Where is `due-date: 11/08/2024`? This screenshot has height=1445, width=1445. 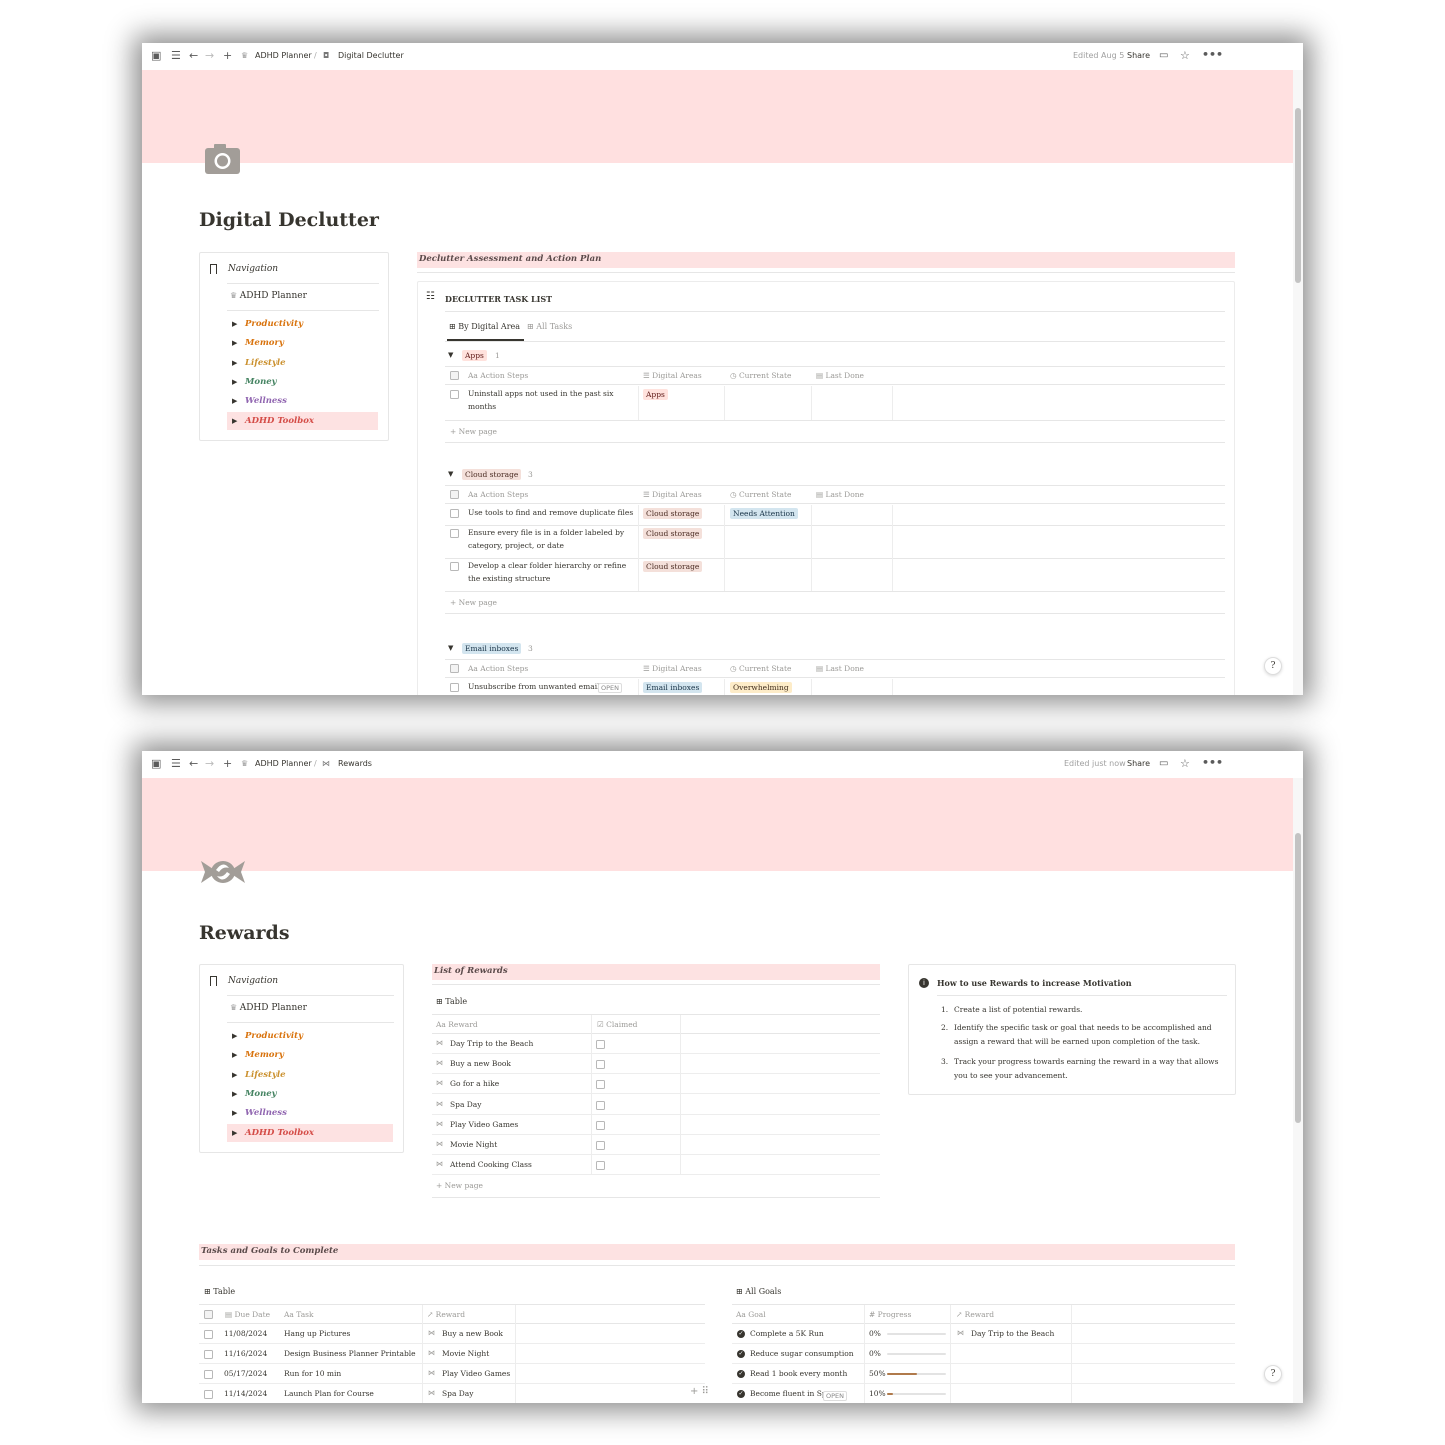
due-date: 11/08/2024 is located at coordinates (245, 1333).